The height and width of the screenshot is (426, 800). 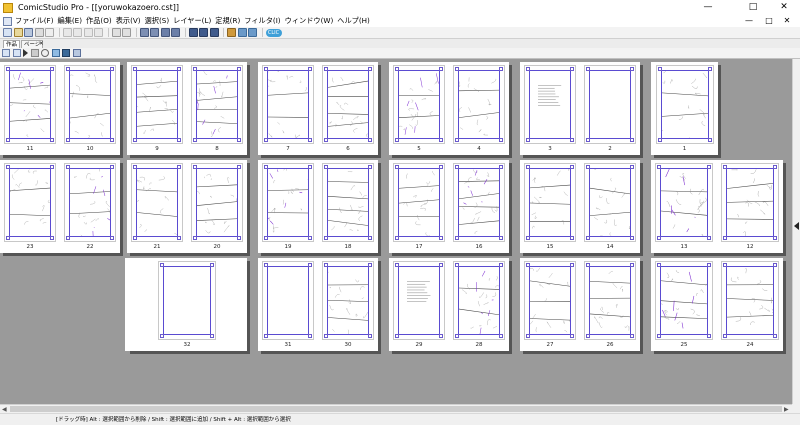 I want to click on thumbnail-icon, so click(x=66, y=53).